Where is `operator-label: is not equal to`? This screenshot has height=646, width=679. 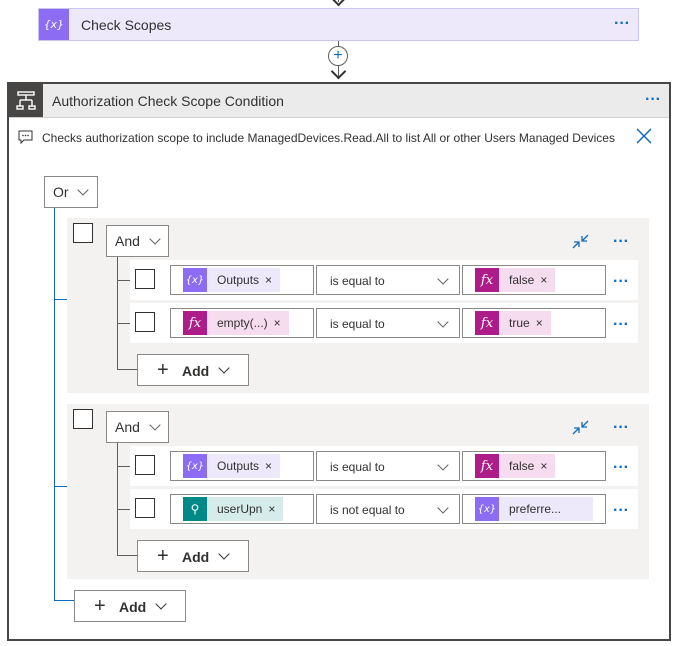 operator-label: is not equal to is located at coordinates (367, 510).